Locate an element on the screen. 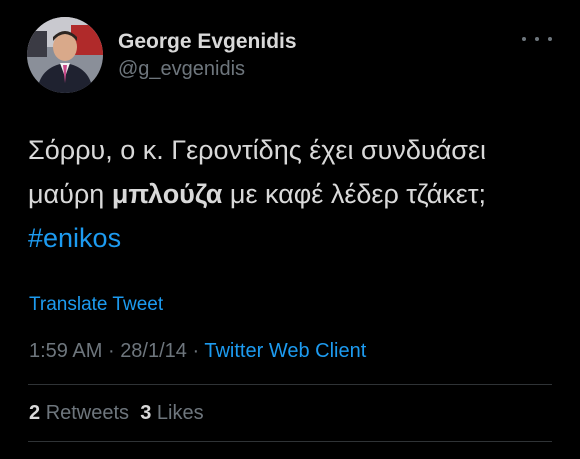  likes-count: 3 is located at coordinates (146, 413).